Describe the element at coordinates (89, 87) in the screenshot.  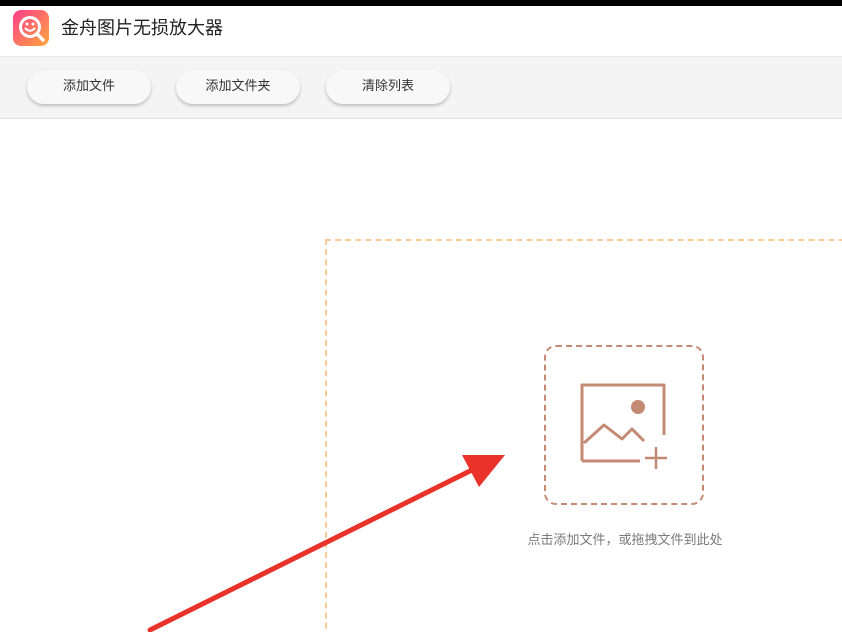
I see `add-file-button: 添加文件` at that location.